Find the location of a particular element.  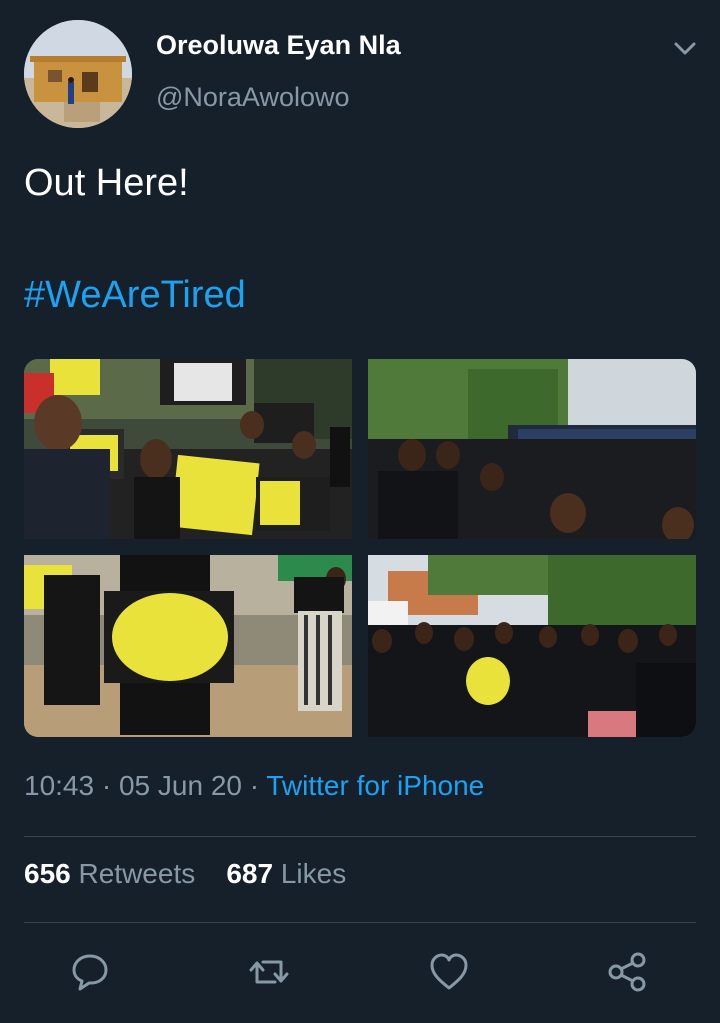

tweet-text: Out Here! is located at coordinates (106, 183).